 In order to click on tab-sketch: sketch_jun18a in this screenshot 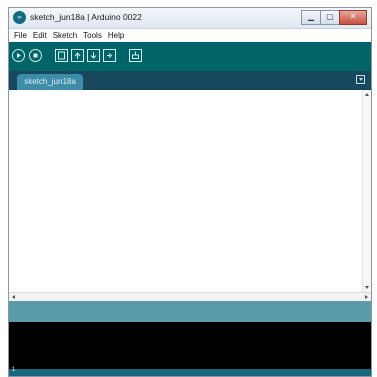, I will do `click(50, 82)`.